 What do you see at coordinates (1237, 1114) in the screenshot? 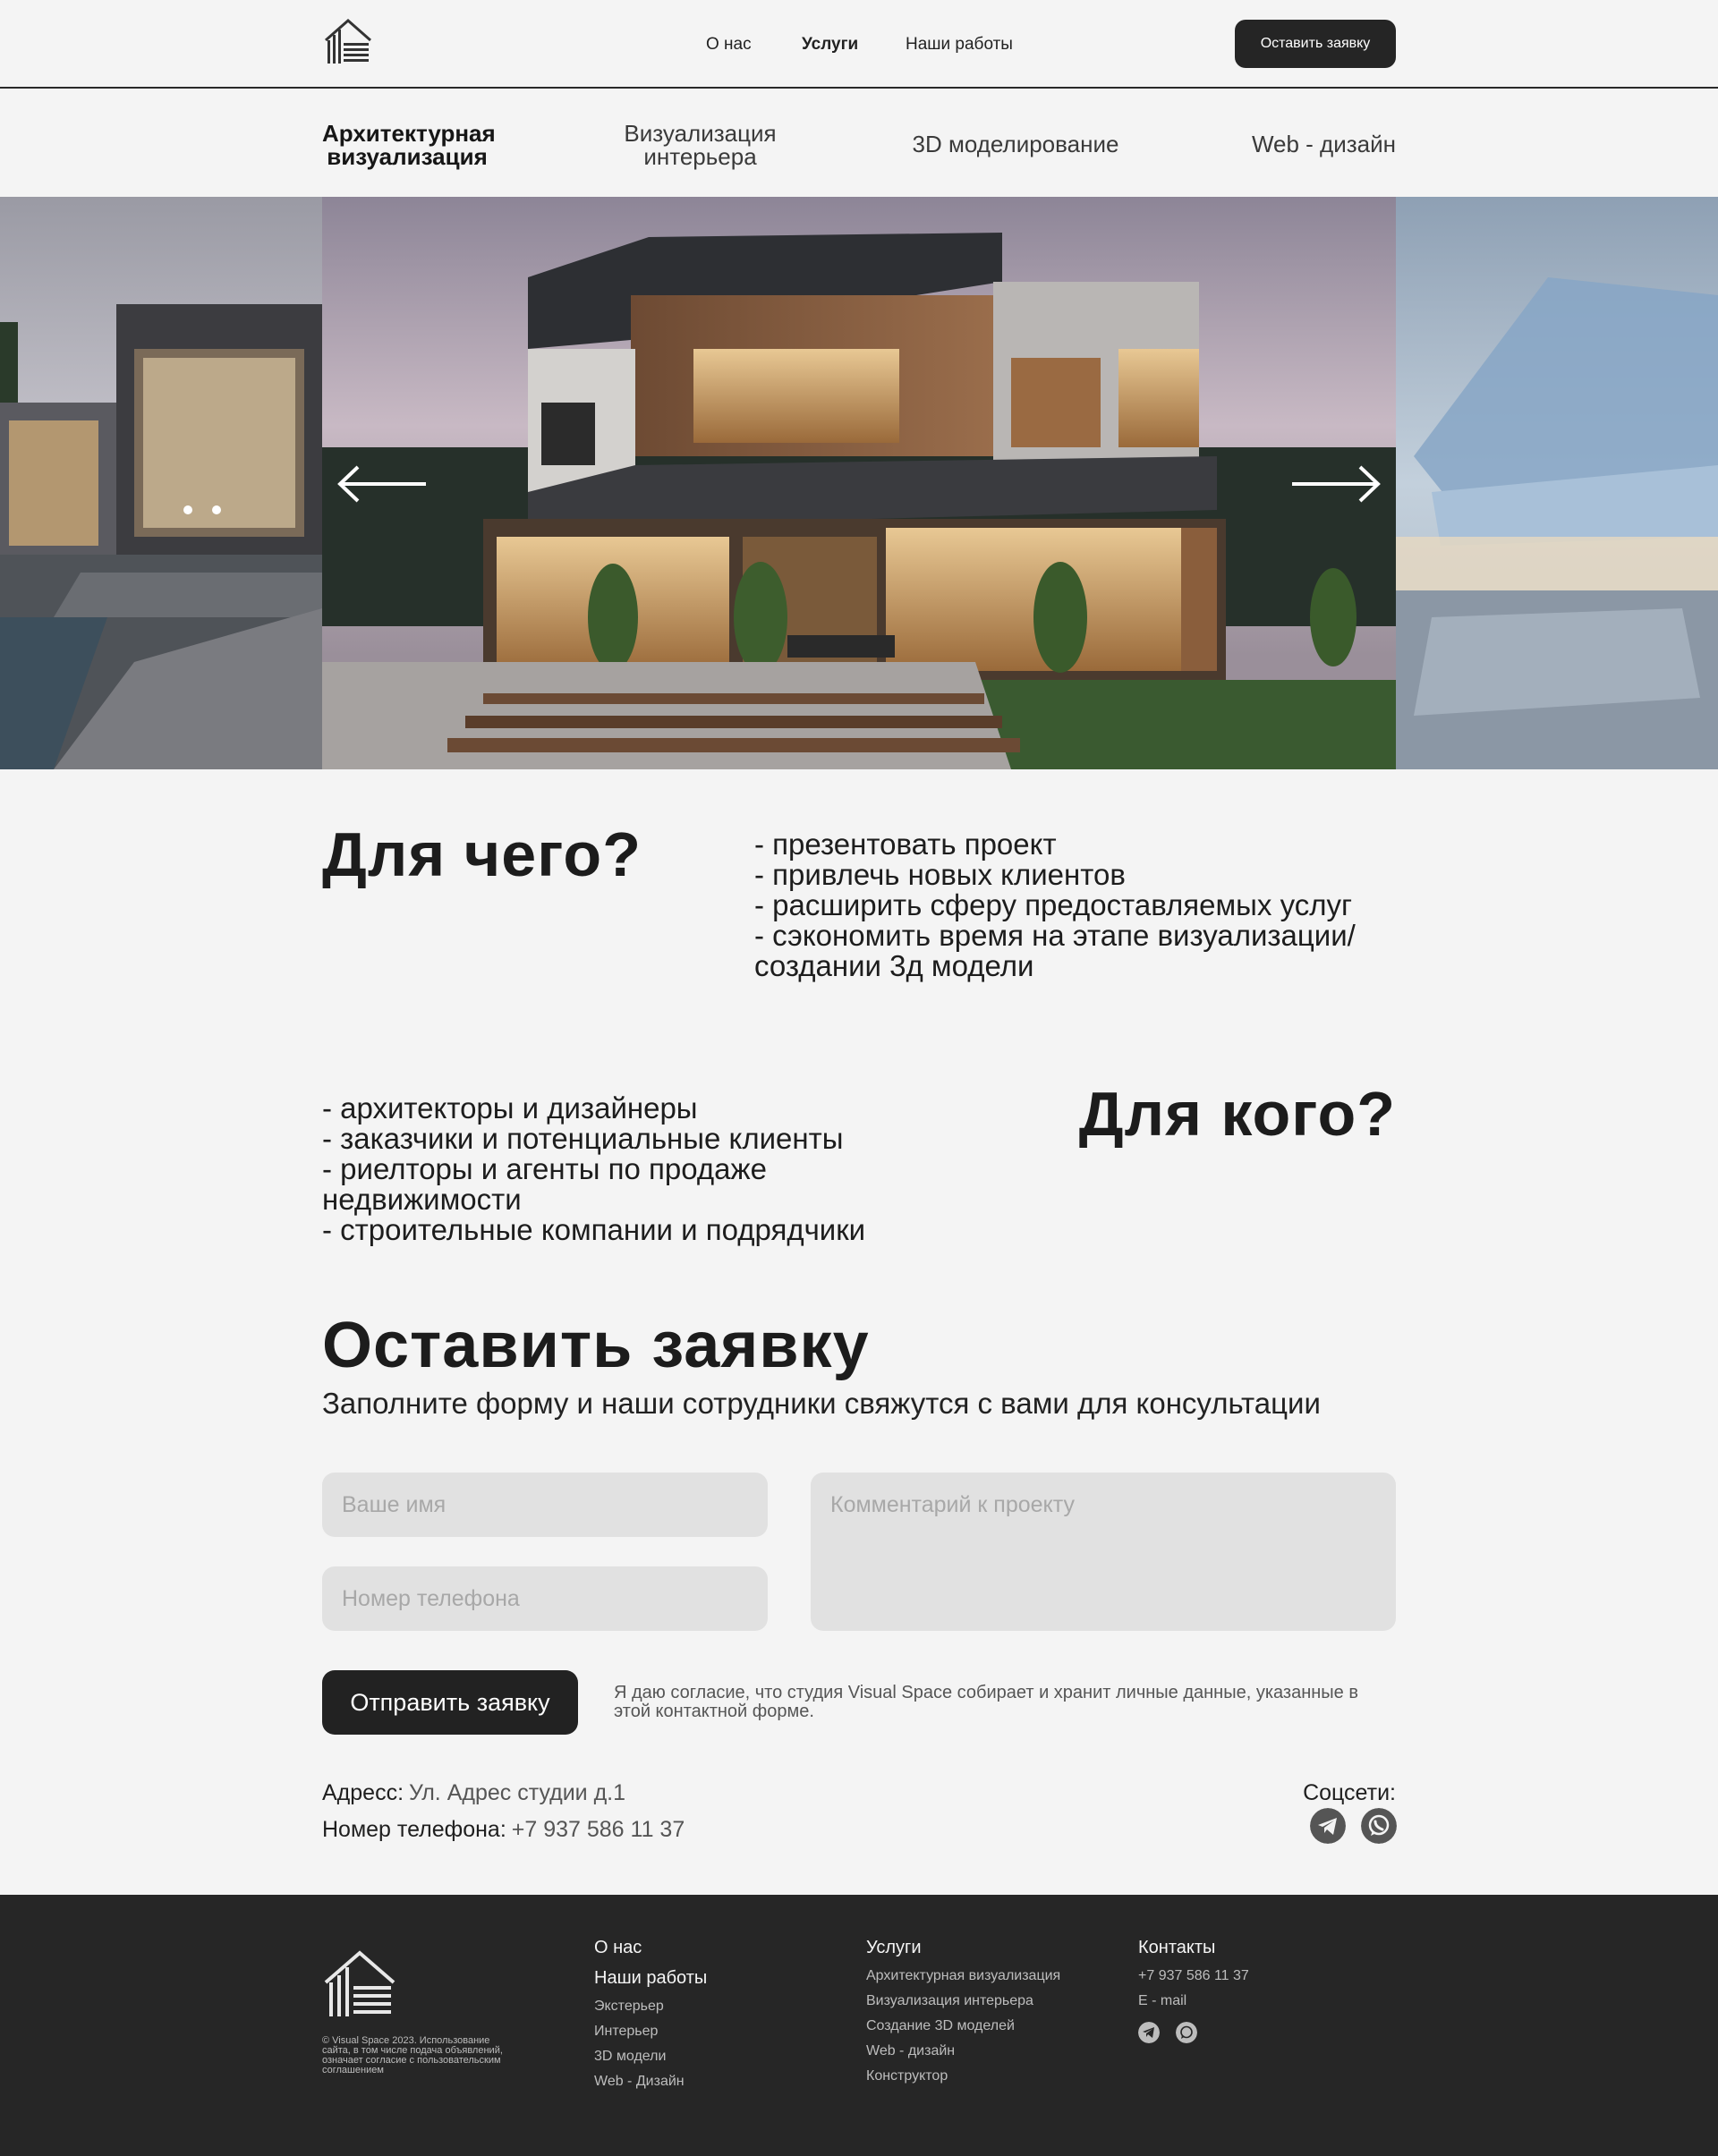
I see `whom-title: Для кого?` at bounding box center [1237, 1114].